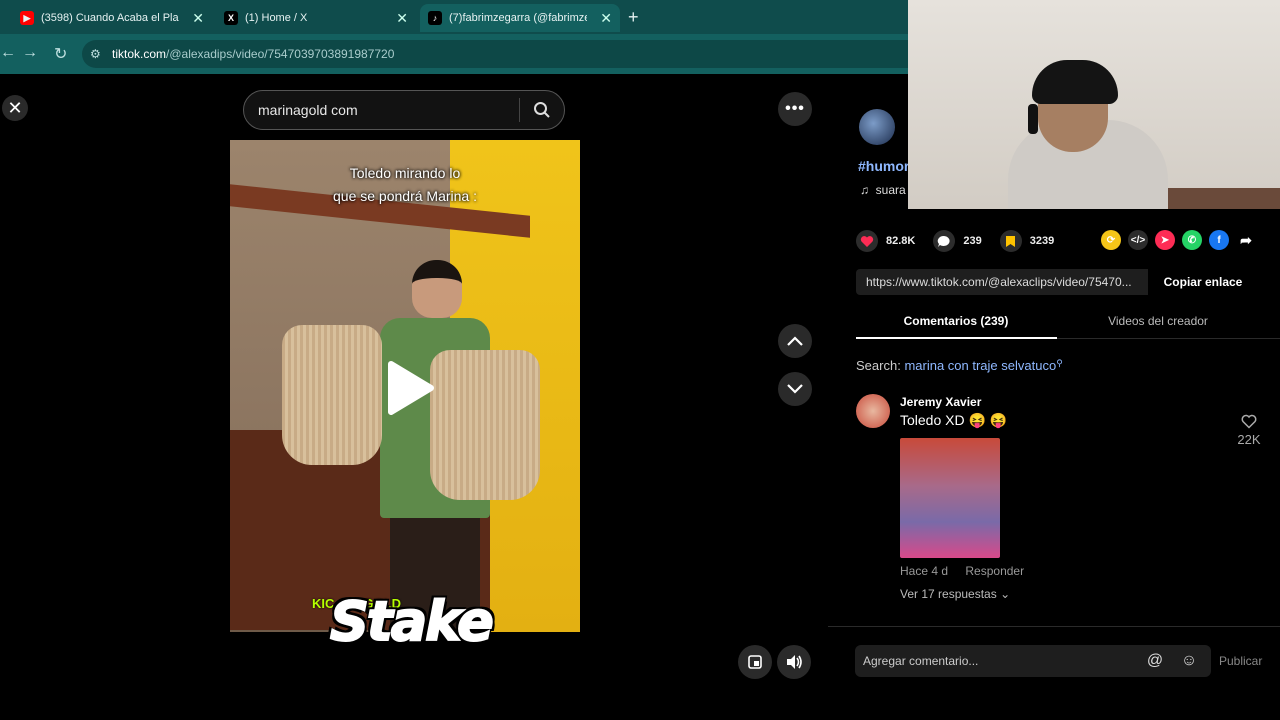 The image size is (1280, 720). Describe the element at coordinates (1249, 421) in the screenshot. I see `heart-outline-icon` at that location.